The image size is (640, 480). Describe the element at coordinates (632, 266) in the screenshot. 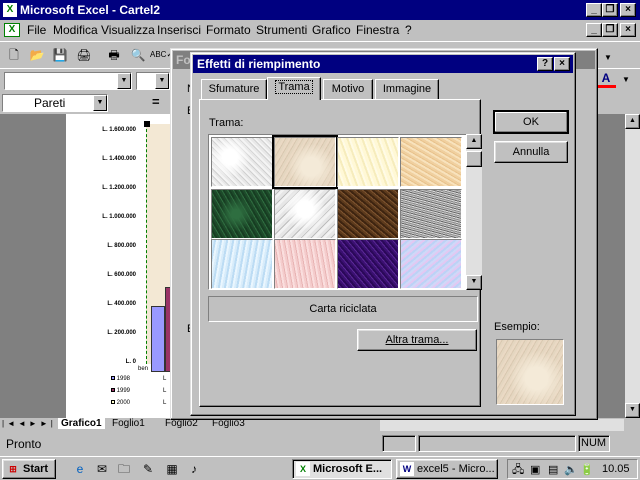

I see `vertical-scrollbar: ▲ ▼` at that location.